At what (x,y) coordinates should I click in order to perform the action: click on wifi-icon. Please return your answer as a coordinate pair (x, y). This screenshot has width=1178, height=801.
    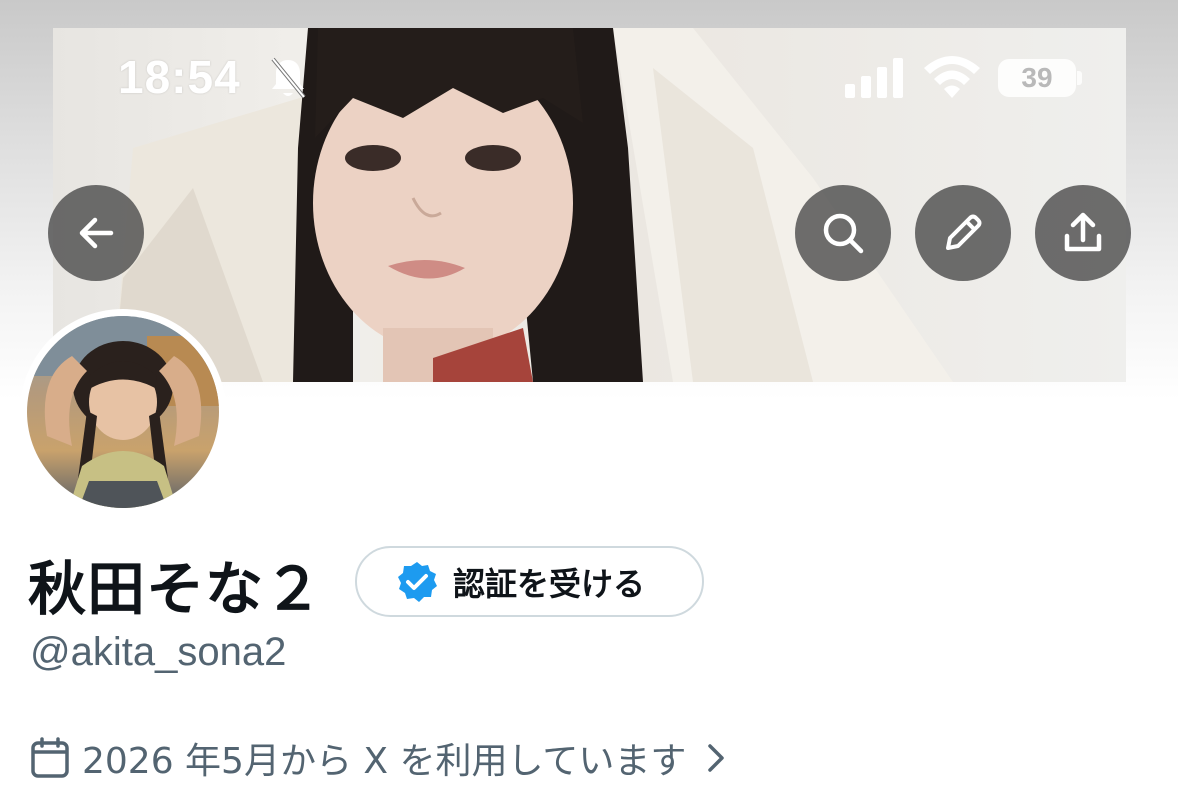
    Looking at the image, I should click on (952, 77).